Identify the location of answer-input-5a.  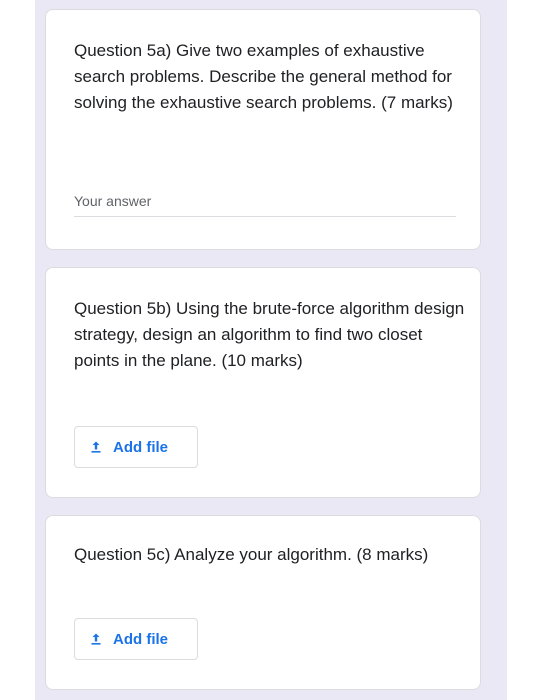
(265, 201).